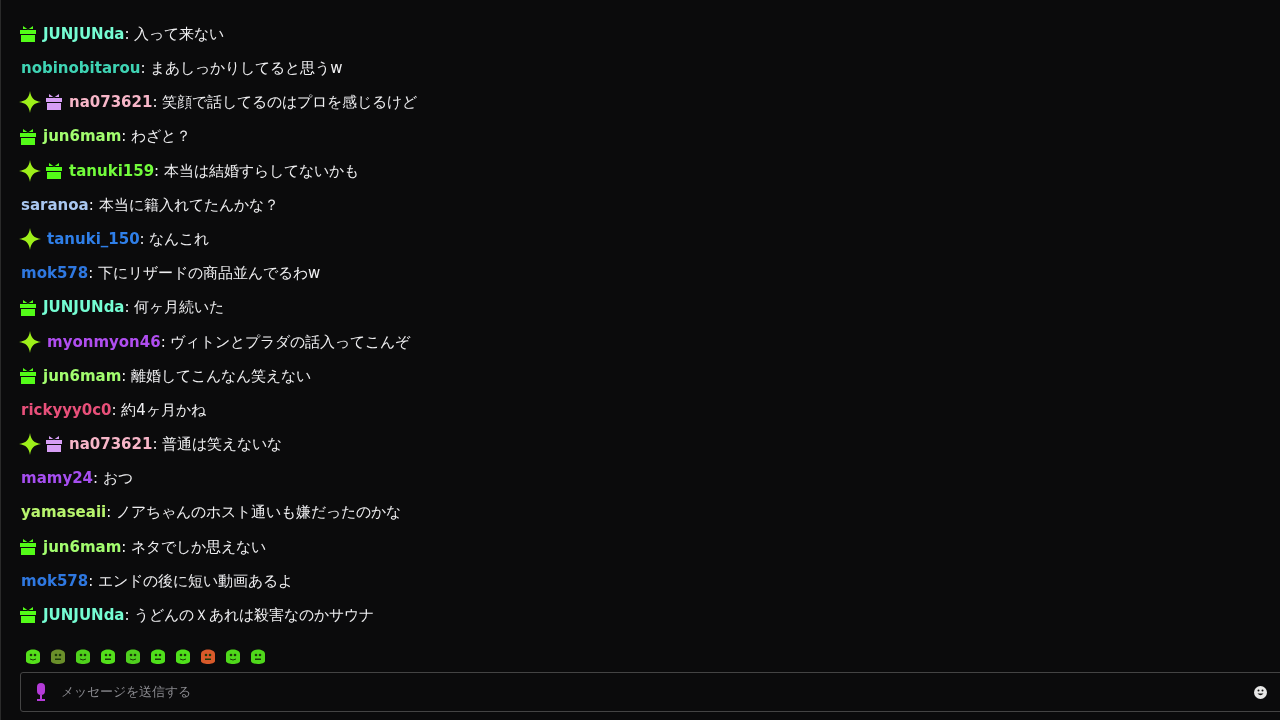 The width and height of the screenshot is (1280, 720). Describe the element at coordinates (241, 69) in the screenshot. I see `message-text: : まあしっかりしてると思うw` at that location.